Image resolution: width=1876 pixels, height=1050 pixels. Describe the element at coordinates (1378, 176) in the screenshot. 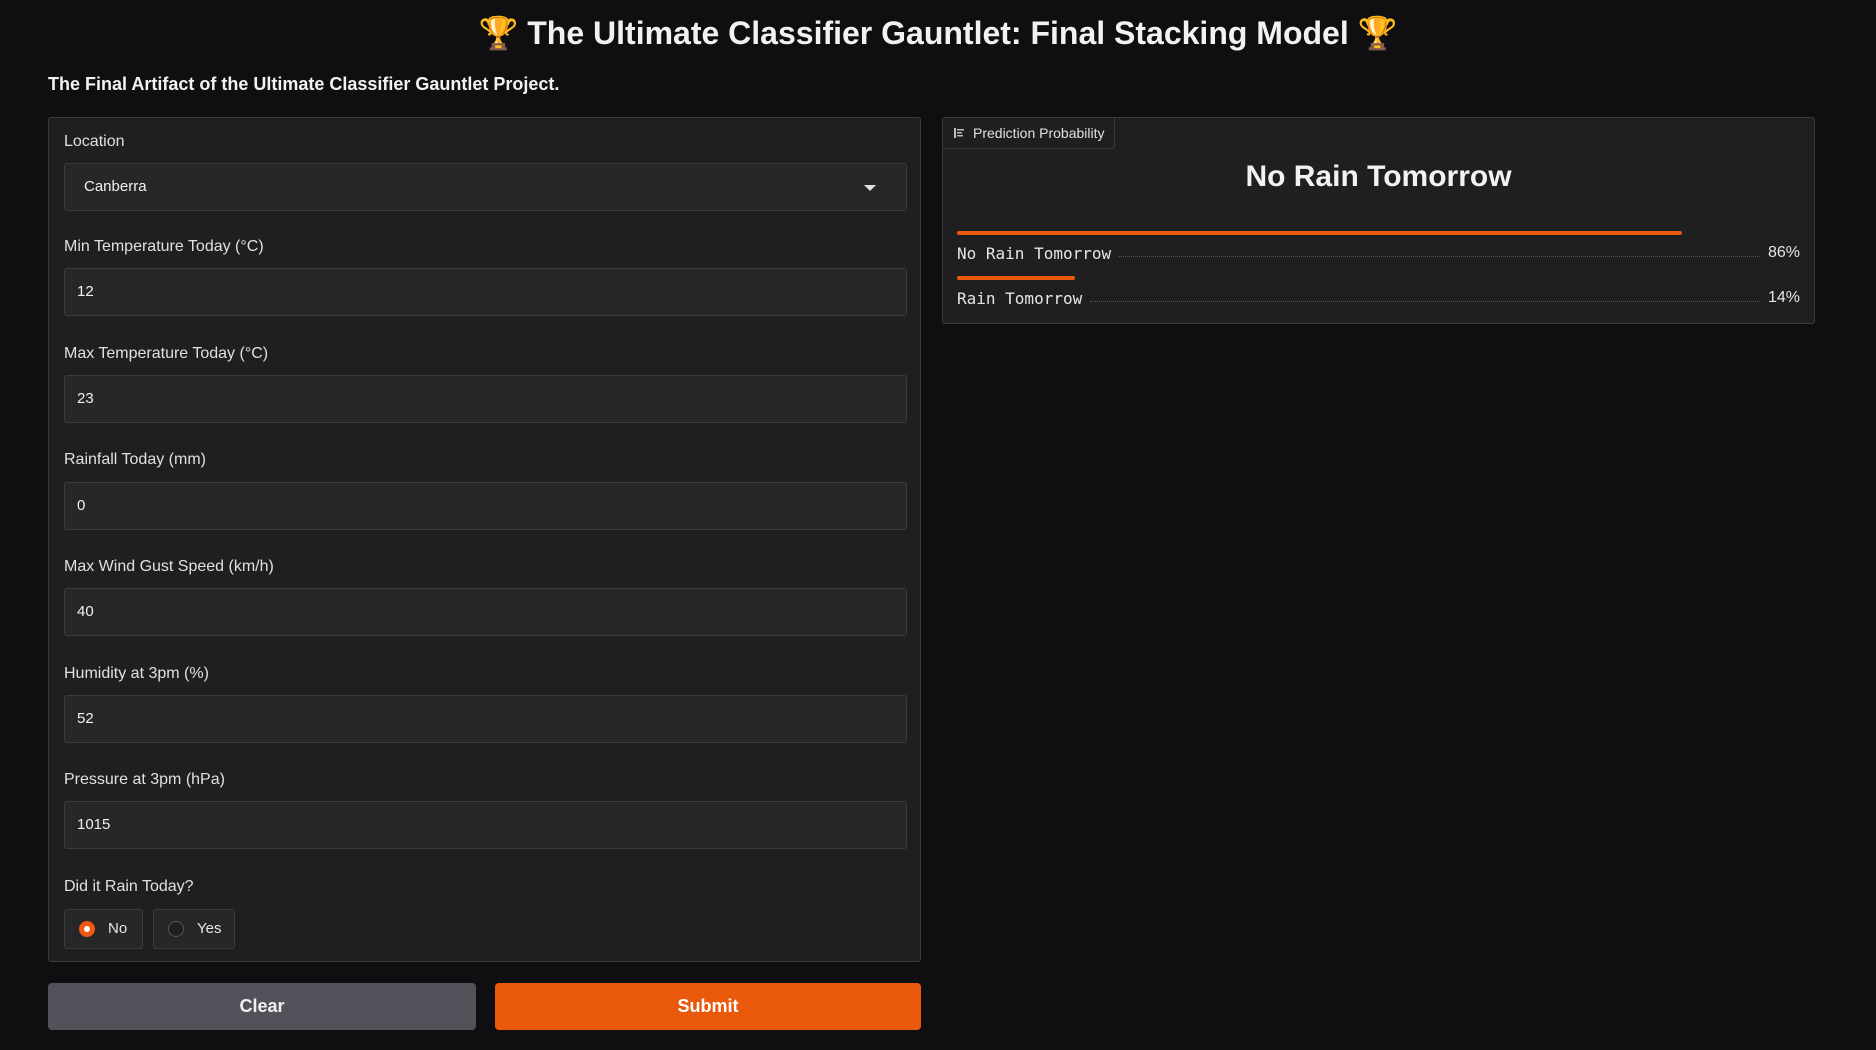

I see `predicted-class: No Rain Tomorrow` at that location.